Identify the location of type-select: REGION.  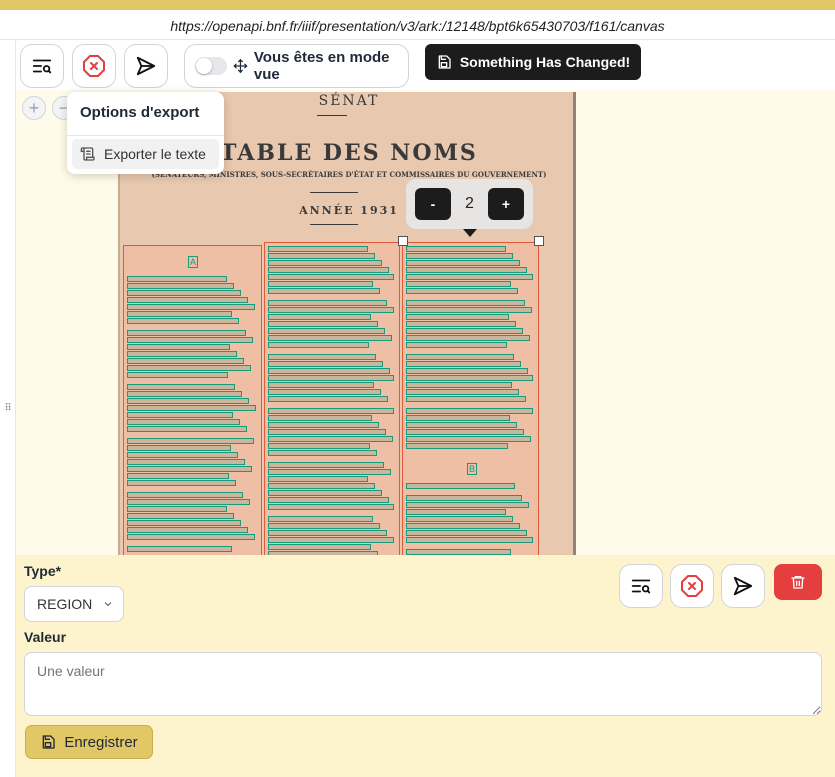
(74, 604).